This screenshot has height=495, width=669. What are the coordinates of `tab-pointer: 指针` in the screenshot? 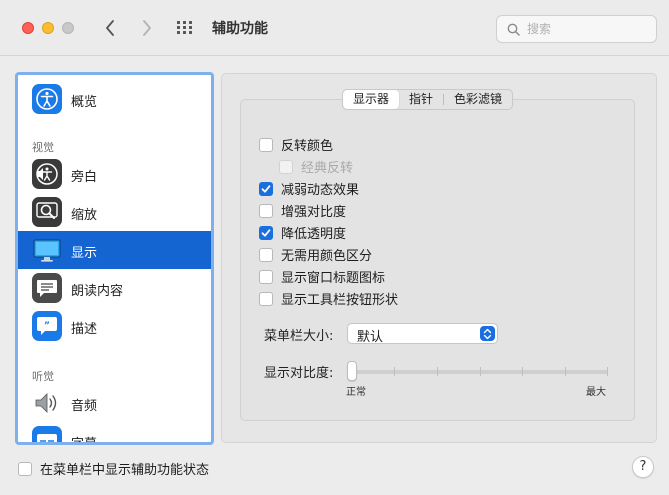 It's located at (421, 99).